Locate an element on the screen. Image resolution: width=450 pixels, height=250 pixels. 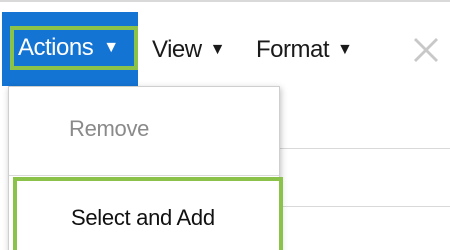
actions-menu-highlight: Actions ▼ is located at coordinates (74, 48).